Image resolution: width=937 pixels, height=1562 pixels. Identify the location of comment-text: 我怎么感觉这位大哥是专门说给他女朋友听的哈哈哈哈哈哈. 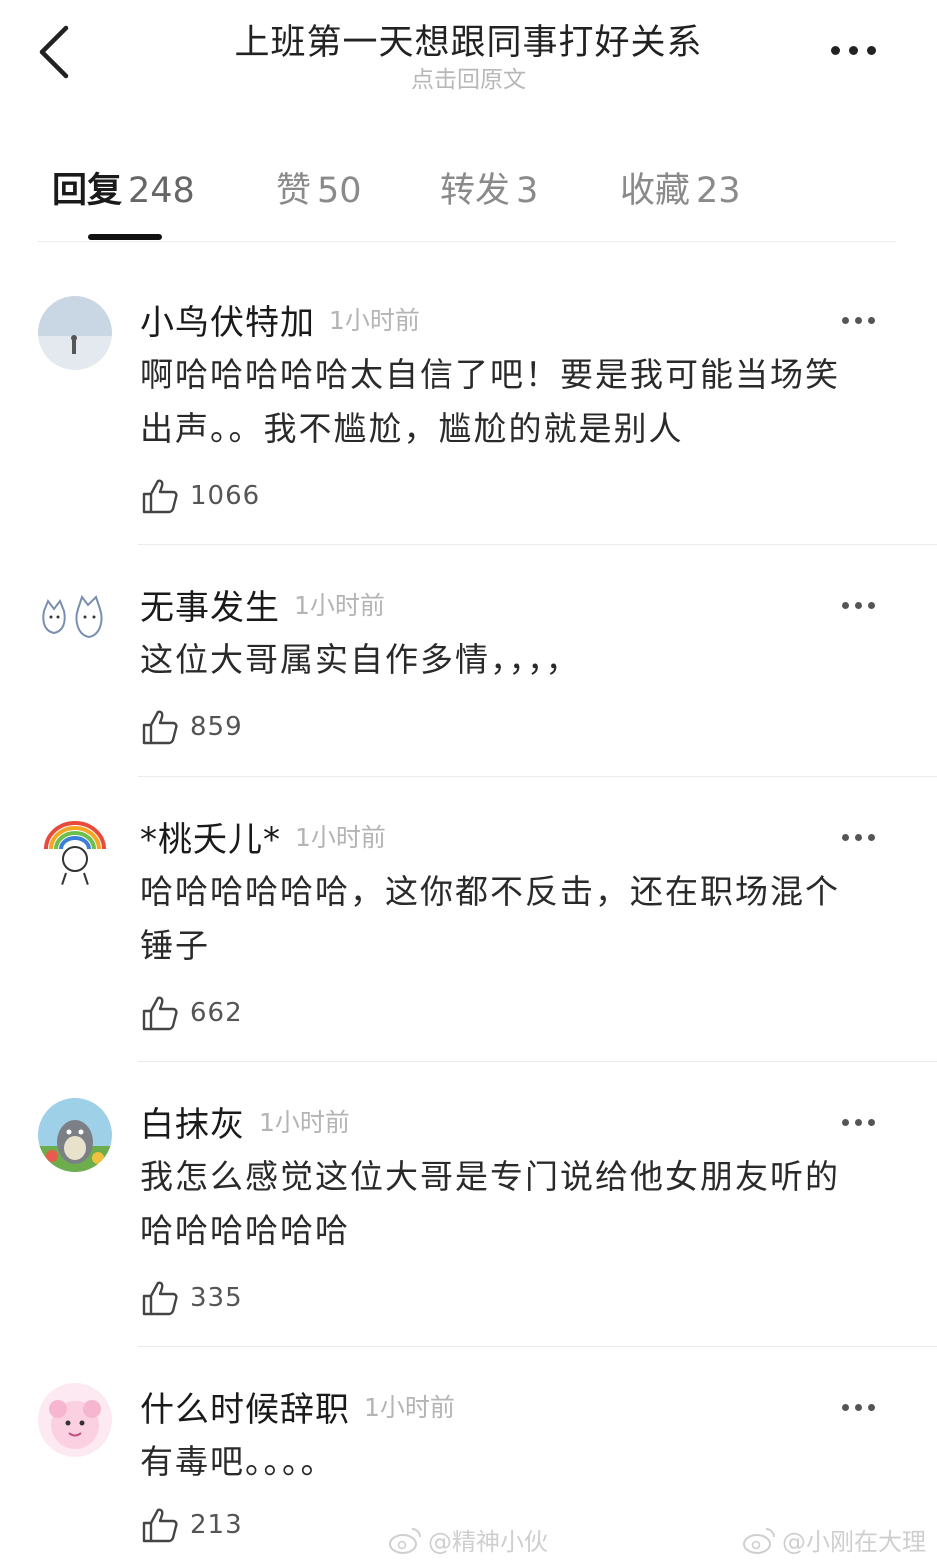
(490, 1203).